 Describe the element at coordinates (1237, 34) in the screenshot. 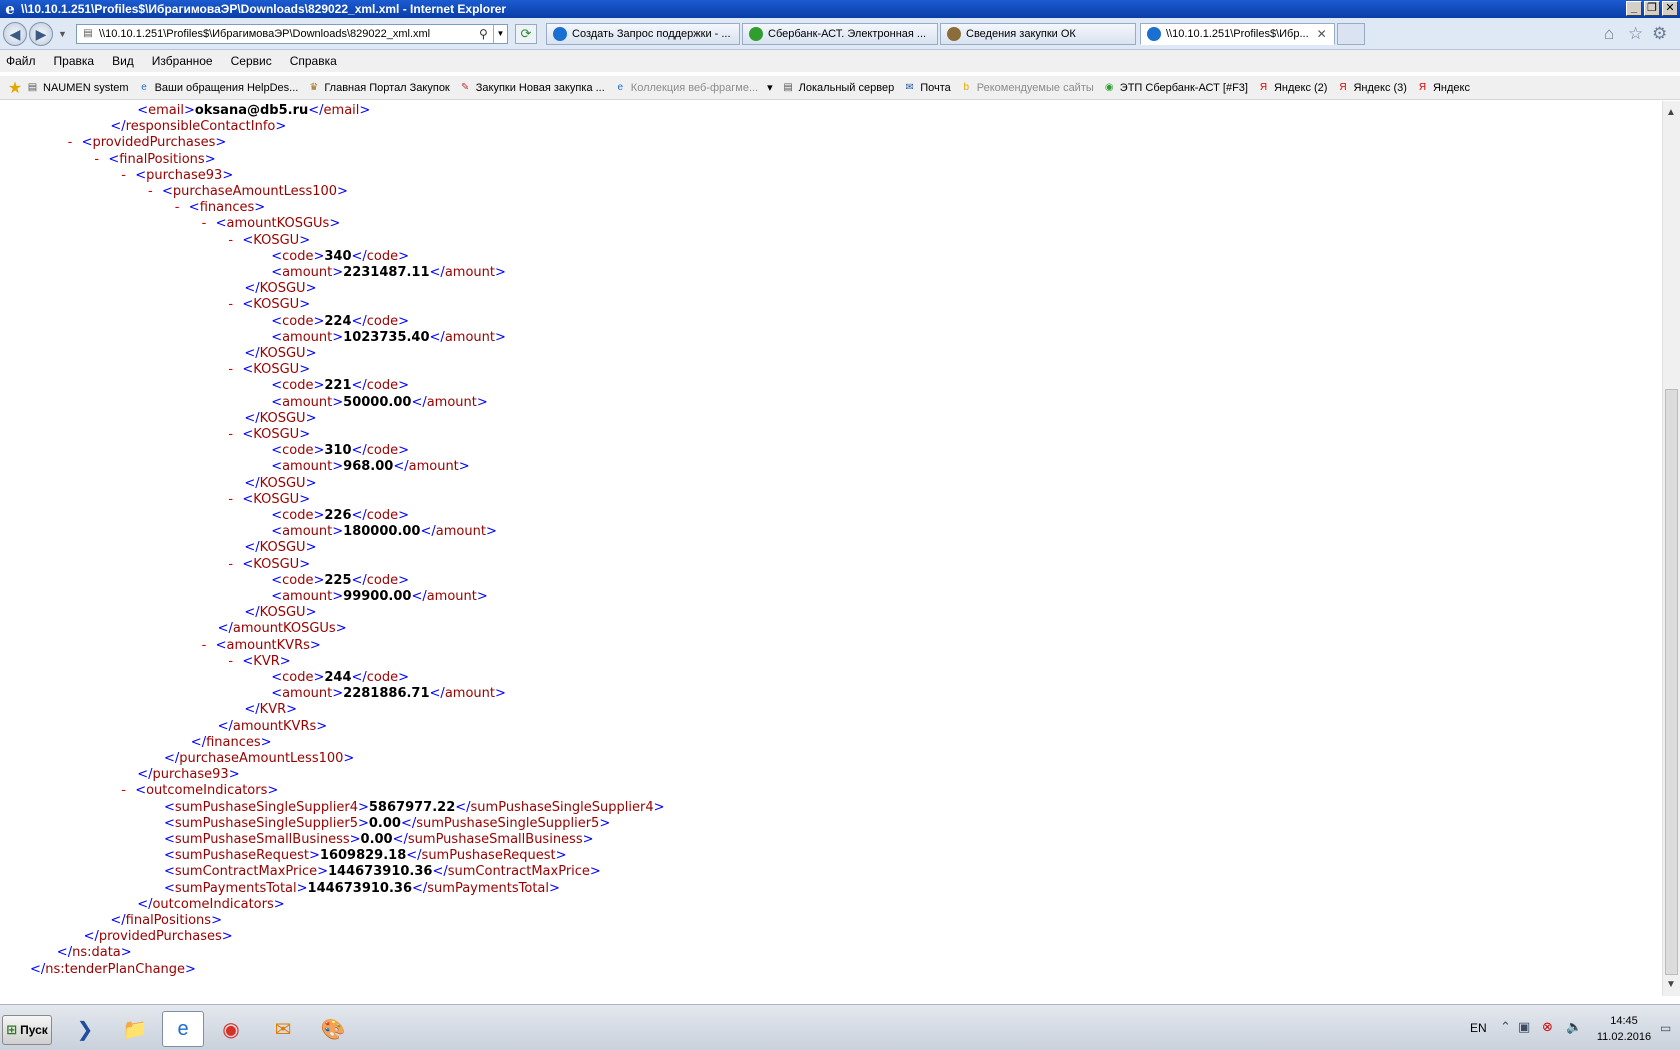

I see `tab-4: \\10.10.1.251\Profiles$\Ибр... ✕` at that location.